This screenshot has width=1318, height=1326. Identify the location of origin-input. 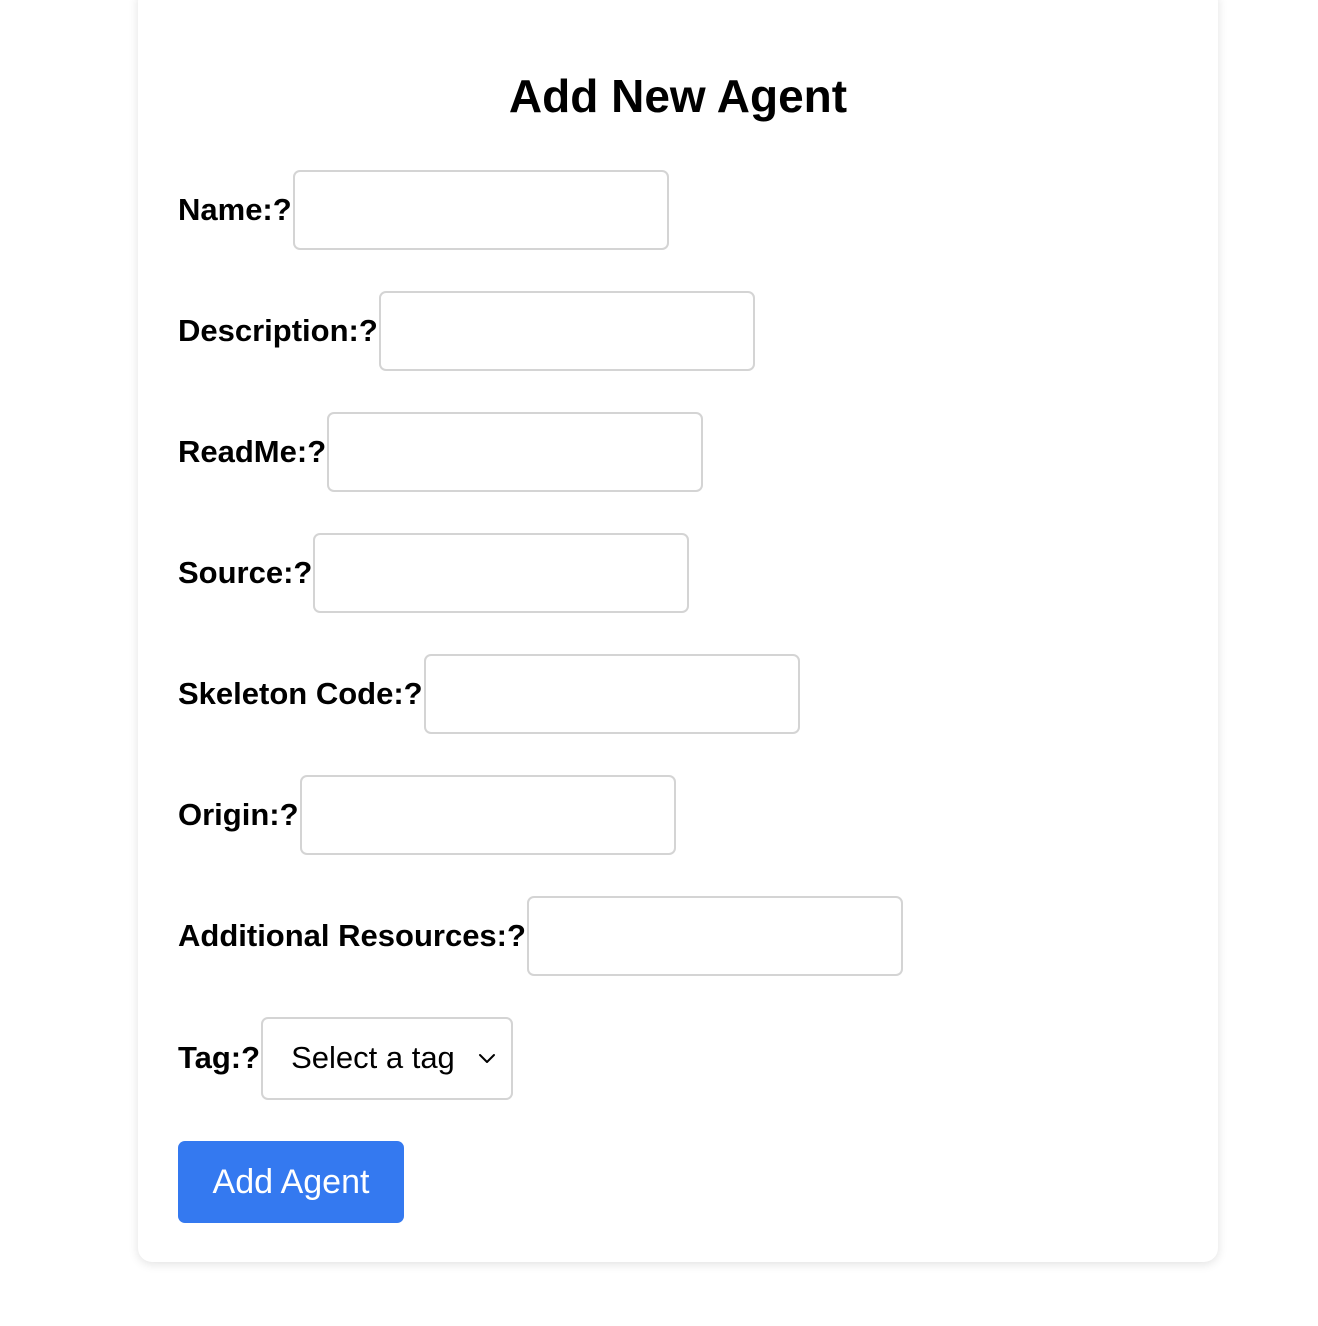
(487, 815).